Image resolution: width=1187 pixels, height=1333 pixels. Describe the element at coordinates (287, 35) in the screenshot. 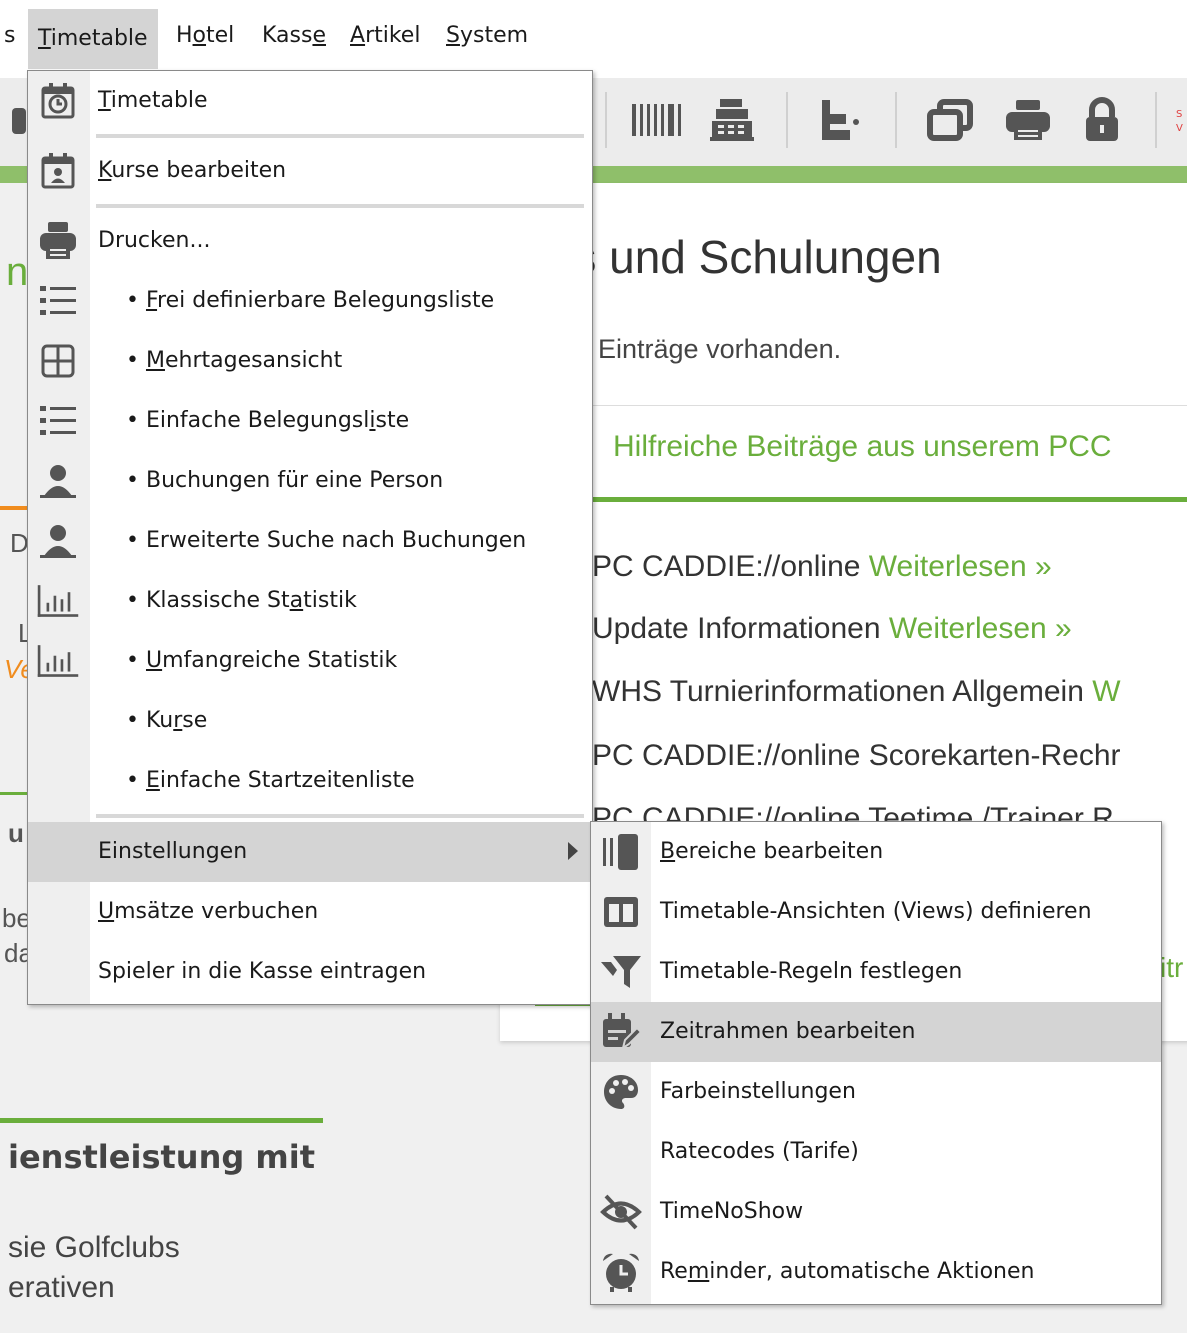

I see `label-part: Kass` at that location.